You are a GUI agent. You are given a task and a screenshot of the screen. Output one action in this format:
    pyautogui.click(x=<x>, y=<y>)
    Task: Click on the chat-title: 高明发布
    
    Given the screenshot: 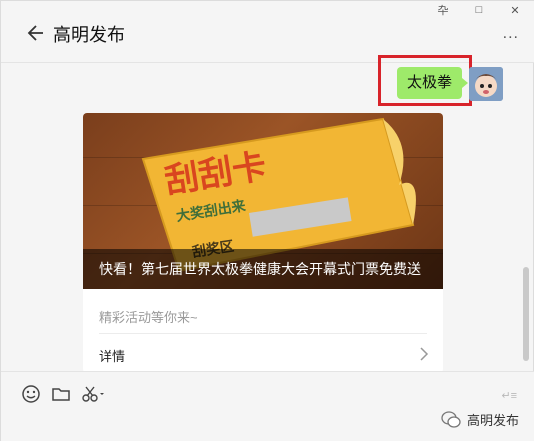 What is the action you would take?
    pyautogui.click(x=89, y=35)
    